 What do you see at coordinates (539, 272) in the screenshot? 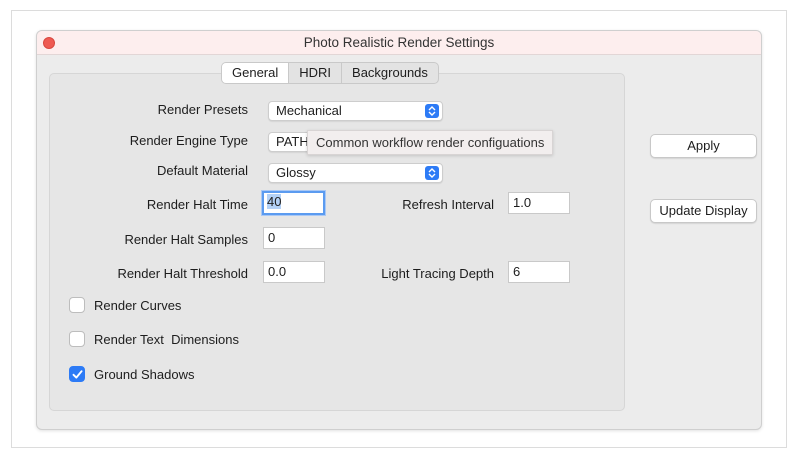
I see `light-tracing-depth-input: 6` at bounding box center [539, 272].